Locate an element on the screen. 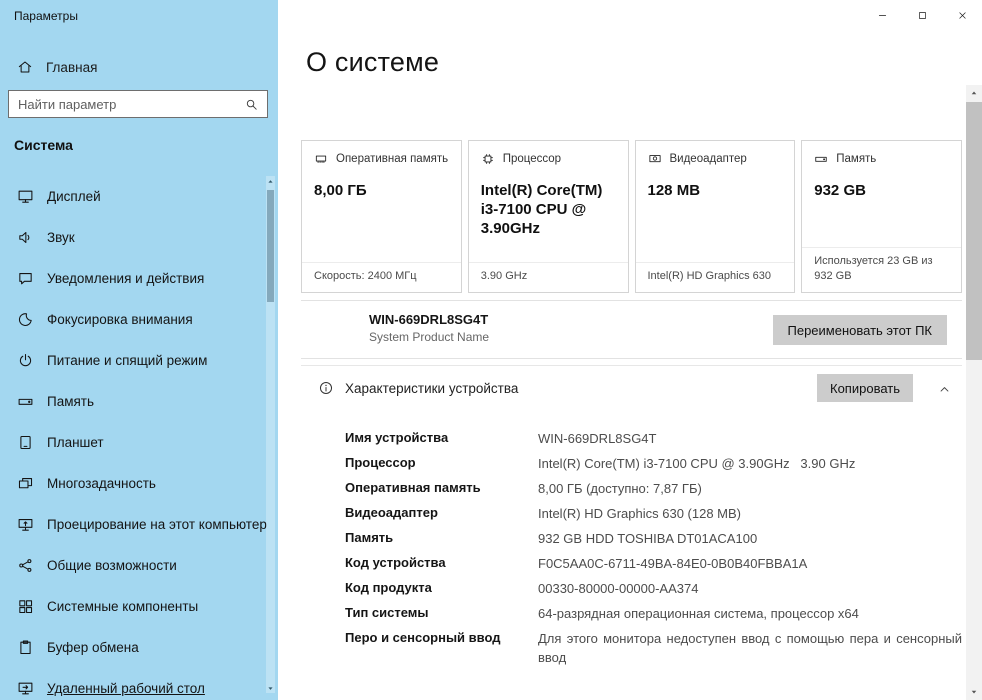 This screenshot has height=700, width=982. clipboard-icon is located at coordinates (25, 647).